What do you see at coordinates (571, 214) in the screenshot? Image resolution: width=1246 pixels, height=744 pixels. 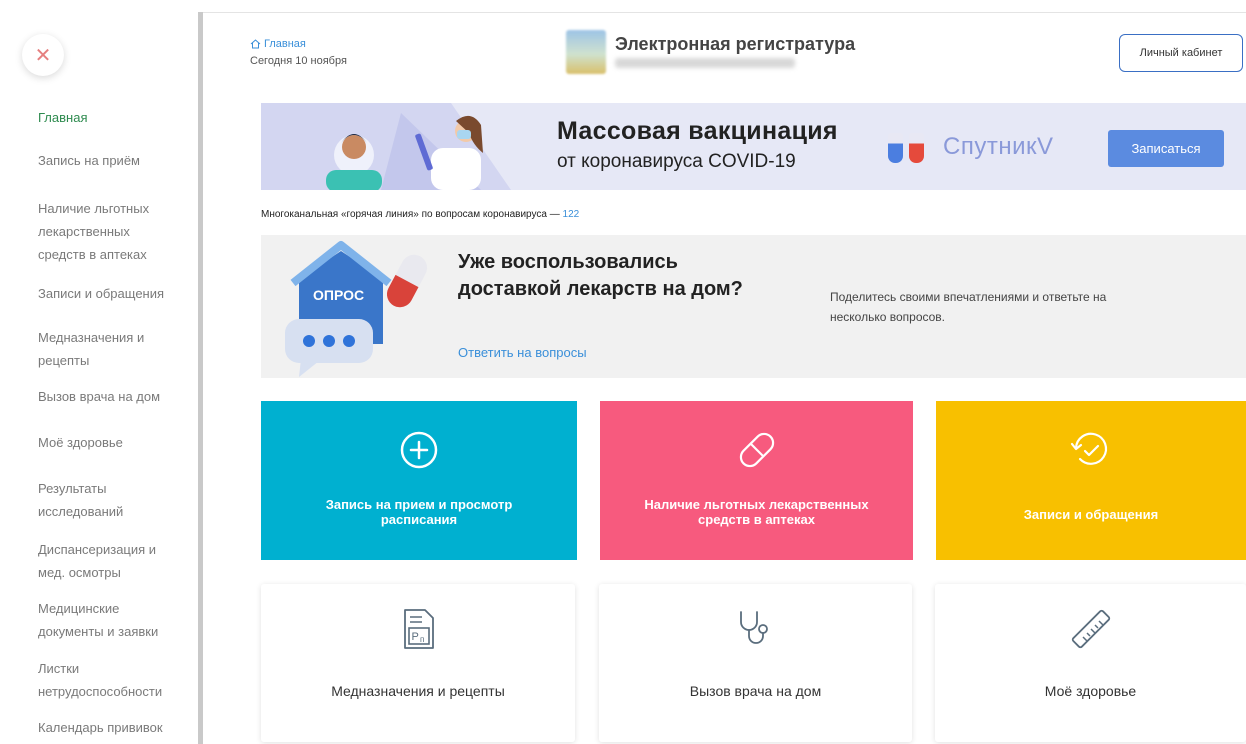 I see `hotline-number: 122` at bounding box center [571, 214].